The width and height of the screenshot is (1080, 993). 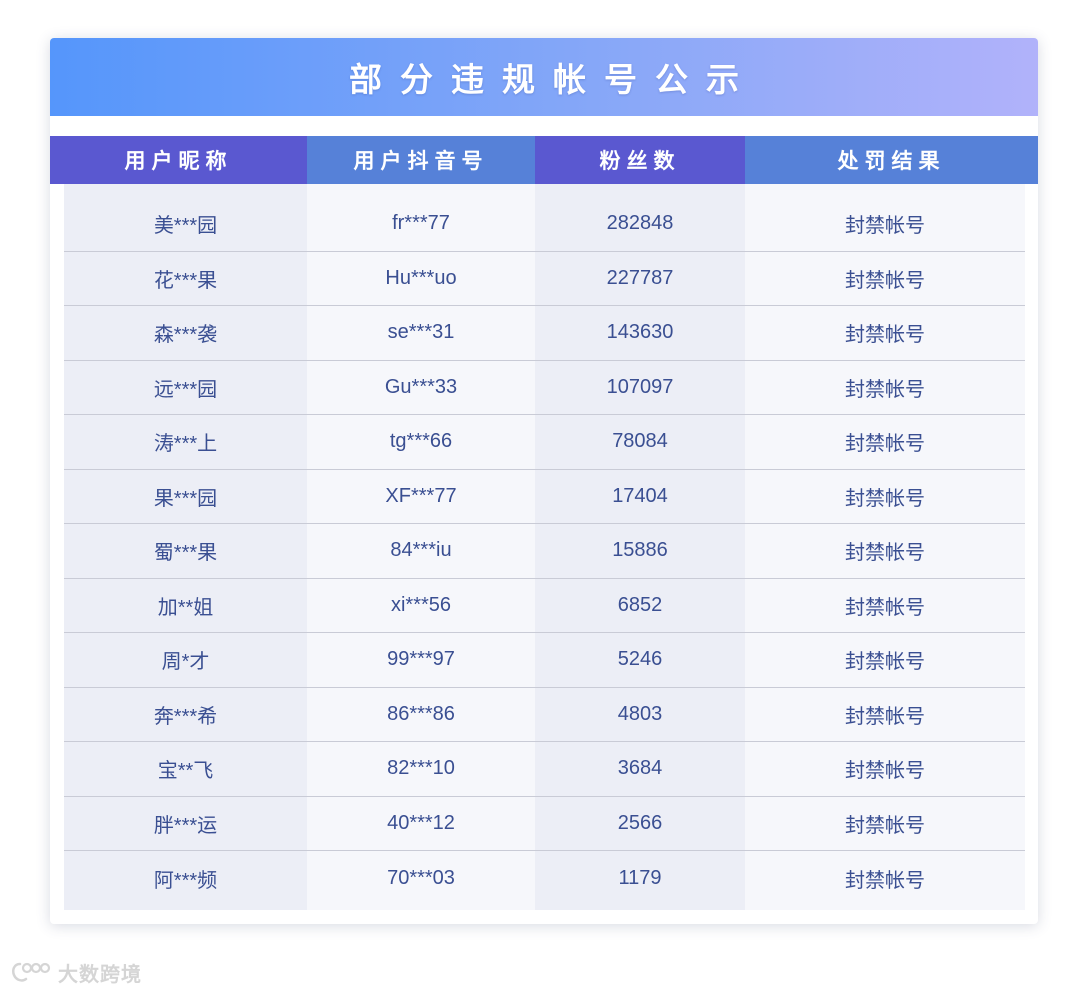 I want to click on cell-fans: 1179, so click(x=640, y=877).